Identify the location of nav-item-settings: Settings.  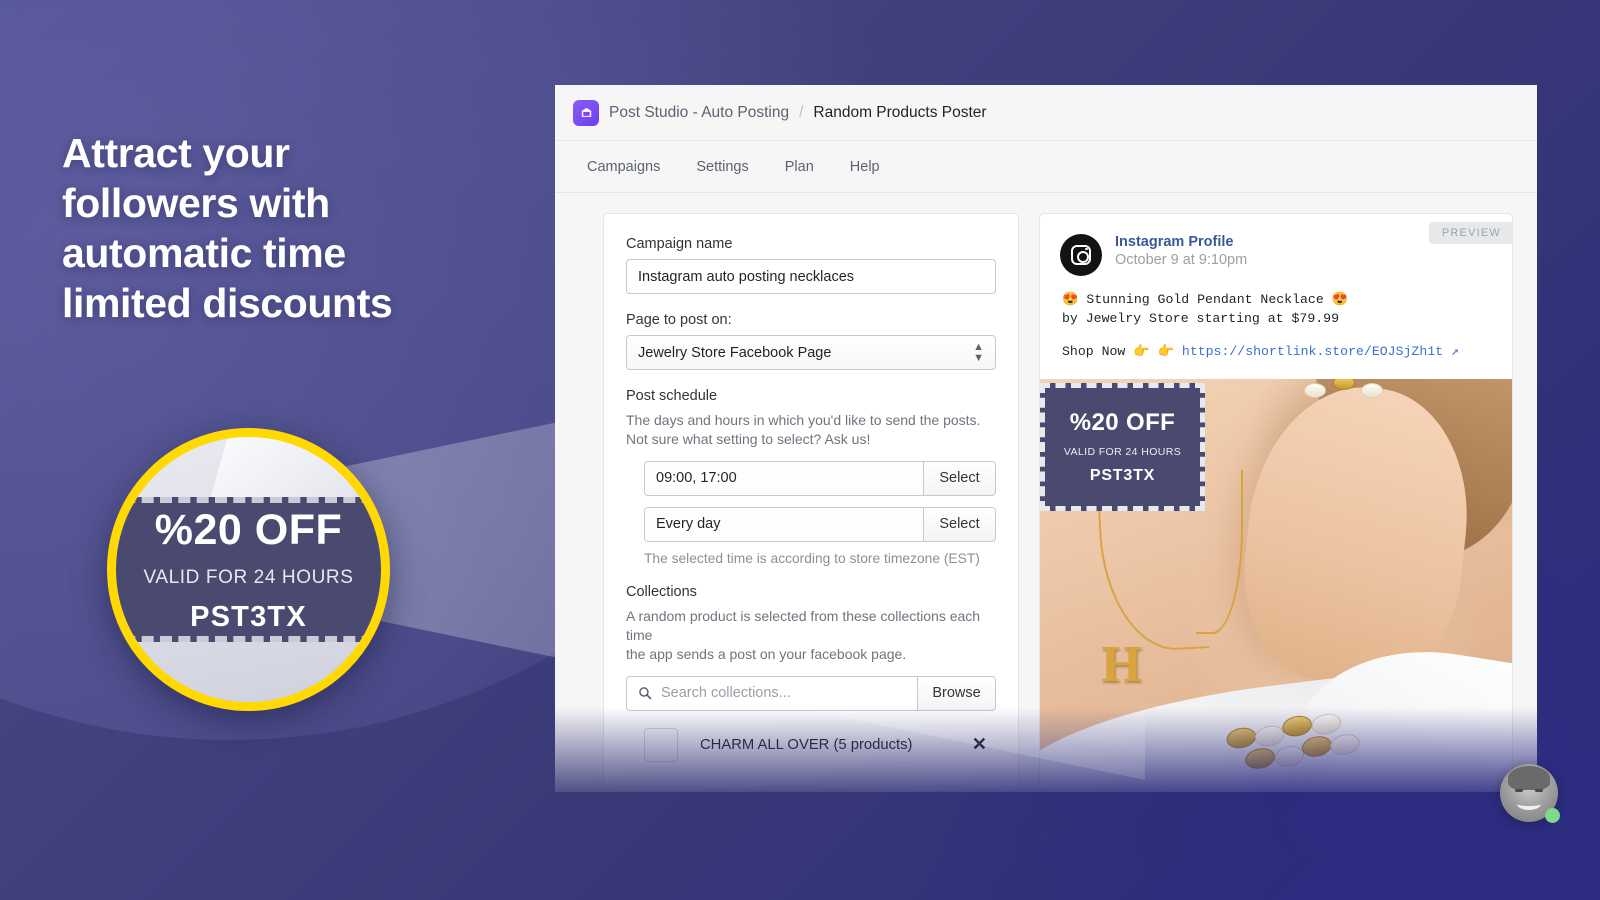
(722, 167).